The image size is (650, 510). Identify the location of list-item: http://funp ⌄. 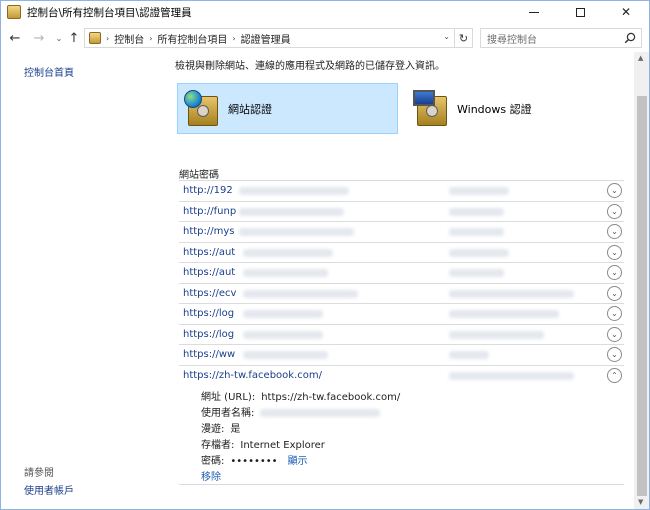
(401, 211).